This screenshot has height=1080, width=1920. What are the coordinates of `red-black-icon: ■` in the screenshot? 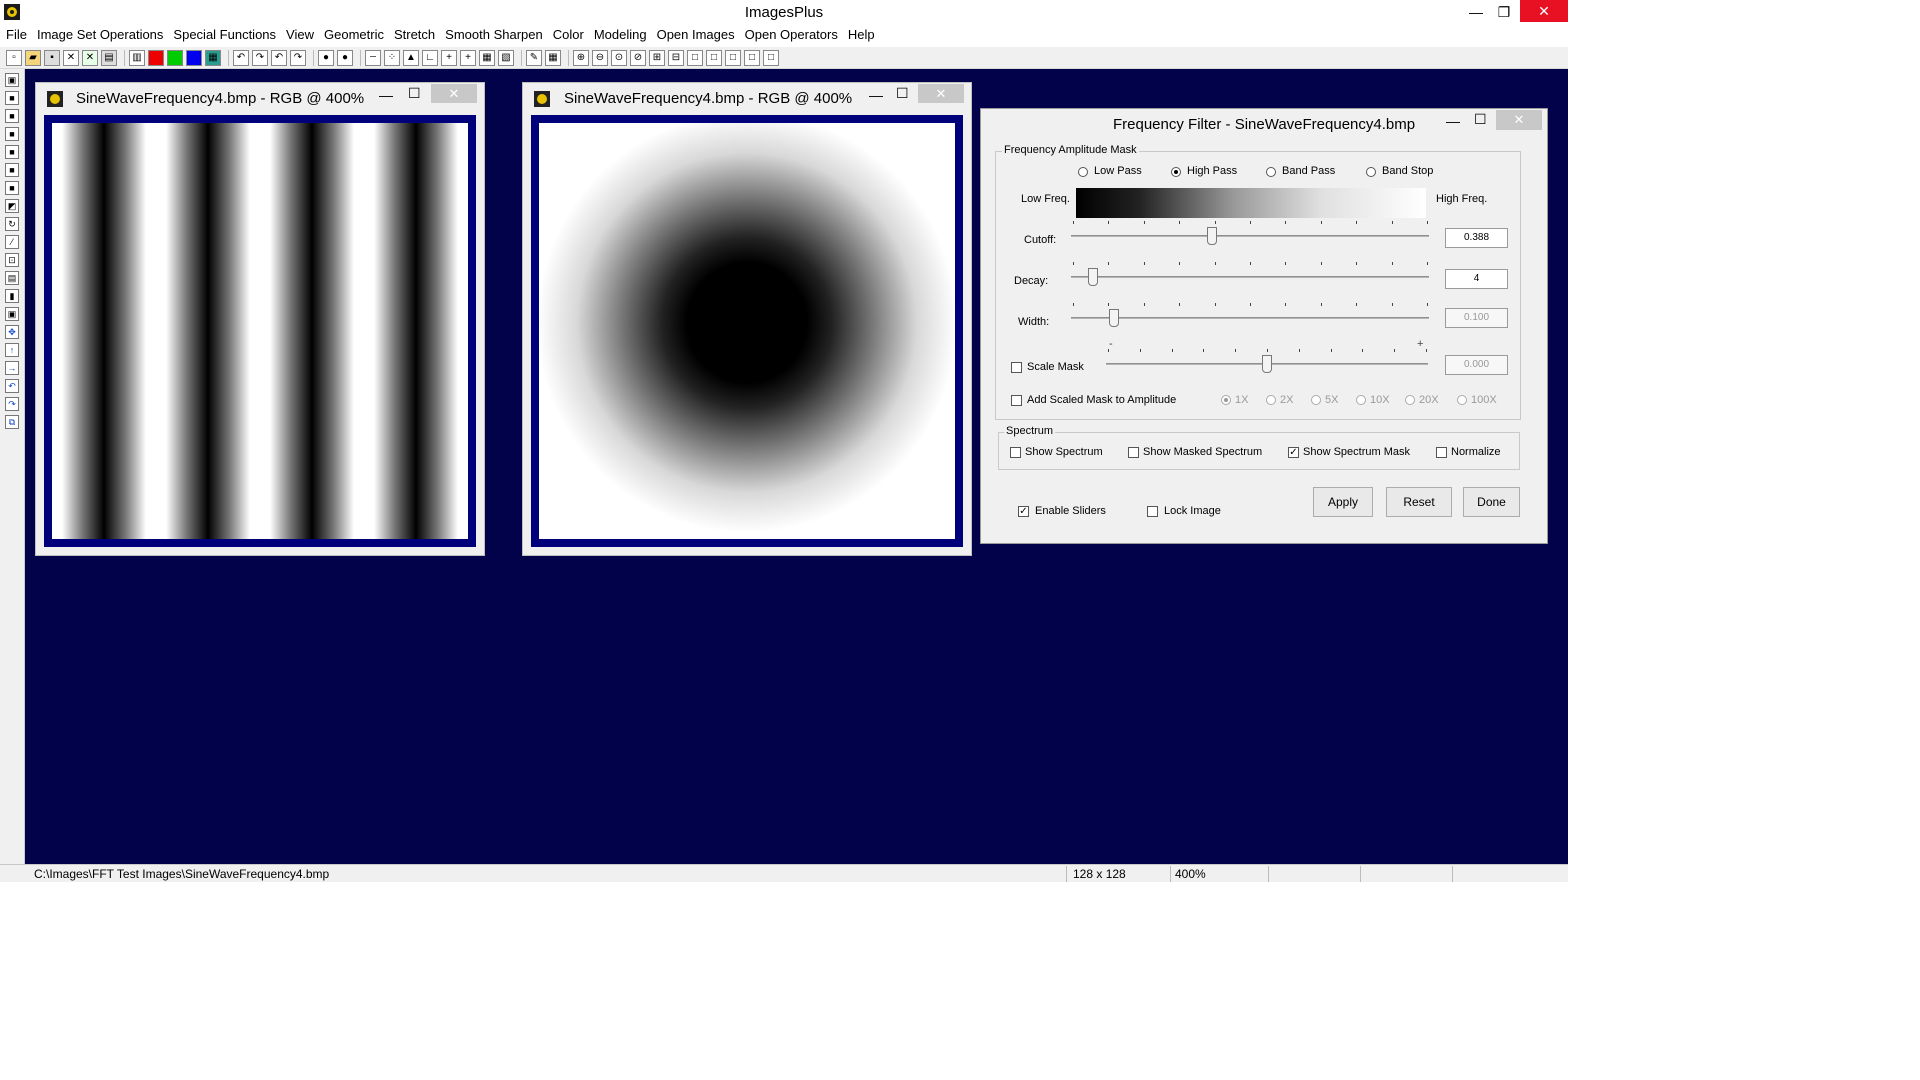 It's located at (12, 116).